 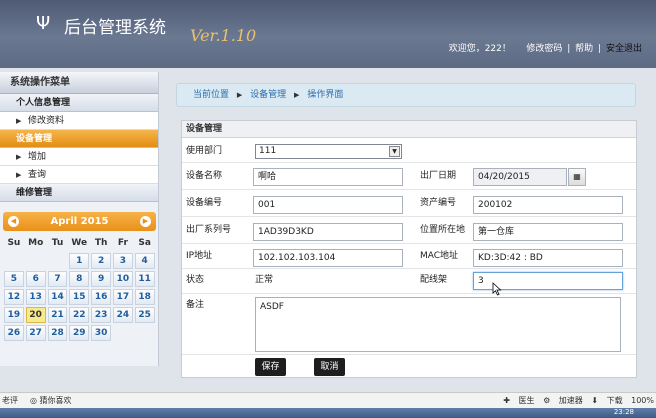 I want to click on calendar-day: 27, so click(x=35, y=333).